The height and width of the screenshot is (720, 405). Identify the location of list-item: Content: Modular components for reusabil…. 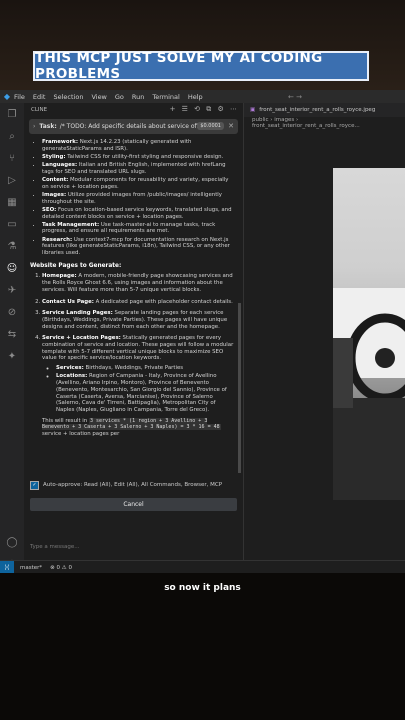
(138, 183).